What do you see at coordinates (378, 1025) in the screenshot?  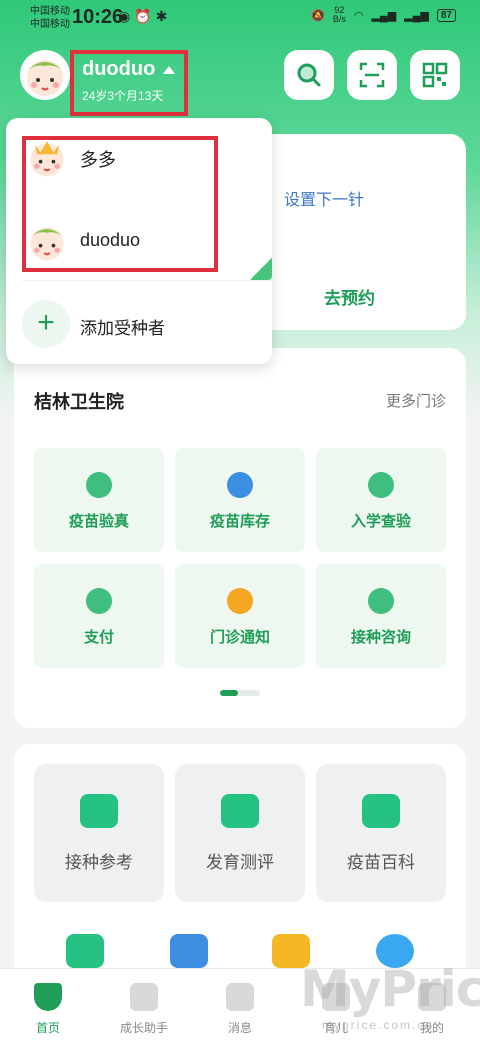 I see `watermark-url: myprice.com.cn` at bounding box center [378, 1025].